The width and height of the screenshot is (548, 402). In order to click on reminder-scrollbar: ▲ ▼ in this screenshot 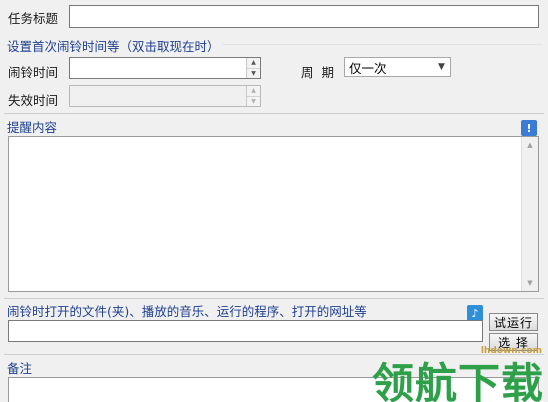, I will do `click(529, 214)`.